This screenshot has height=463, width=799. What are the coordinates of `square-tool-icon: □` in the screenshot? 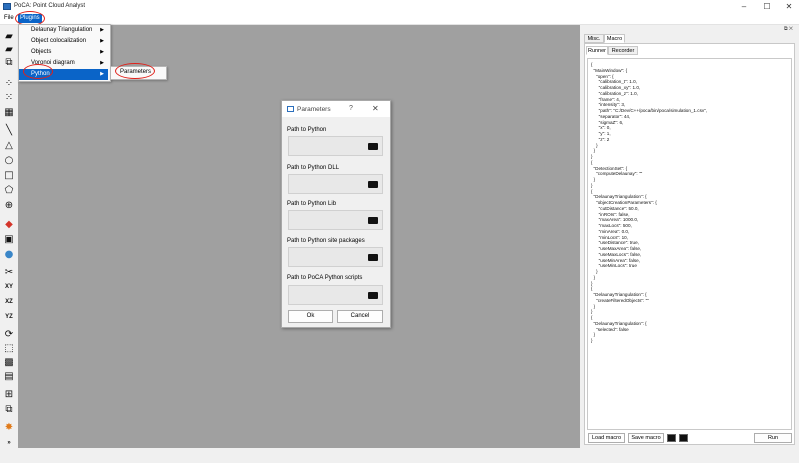 It's located at (9, 175).